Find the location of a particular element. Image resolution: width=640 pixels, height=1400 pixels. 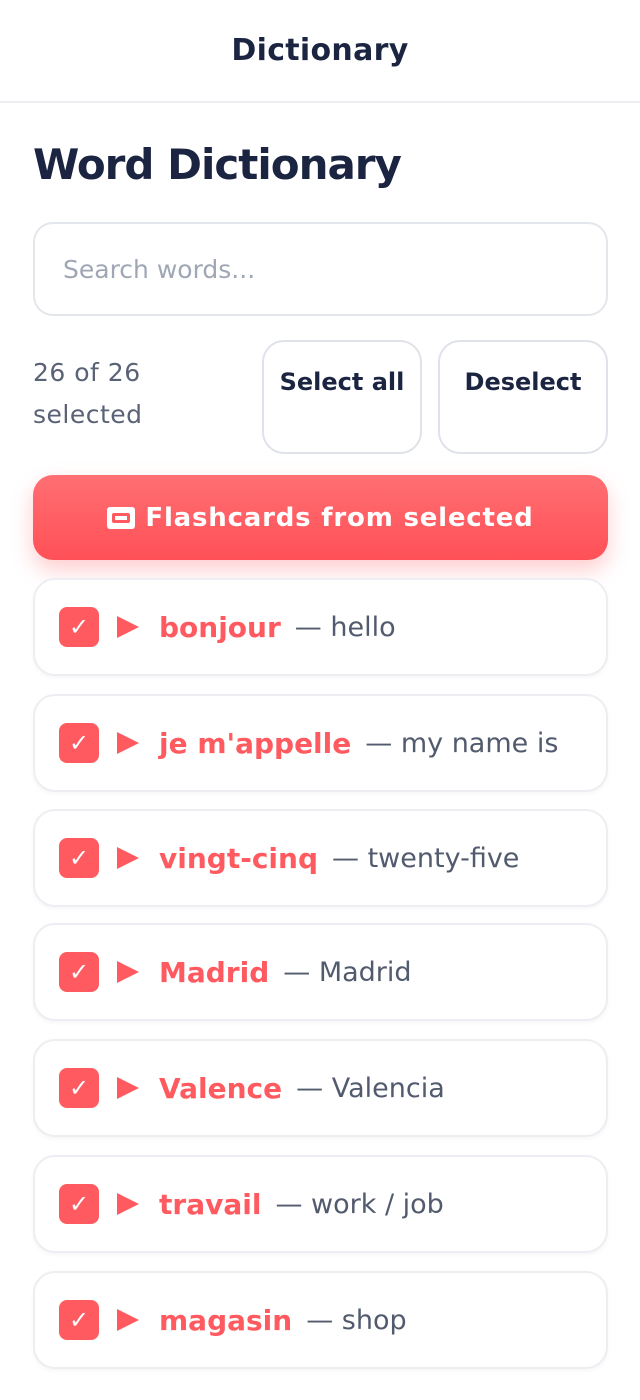

flashcard-icon is located at coordinates (121, 517).